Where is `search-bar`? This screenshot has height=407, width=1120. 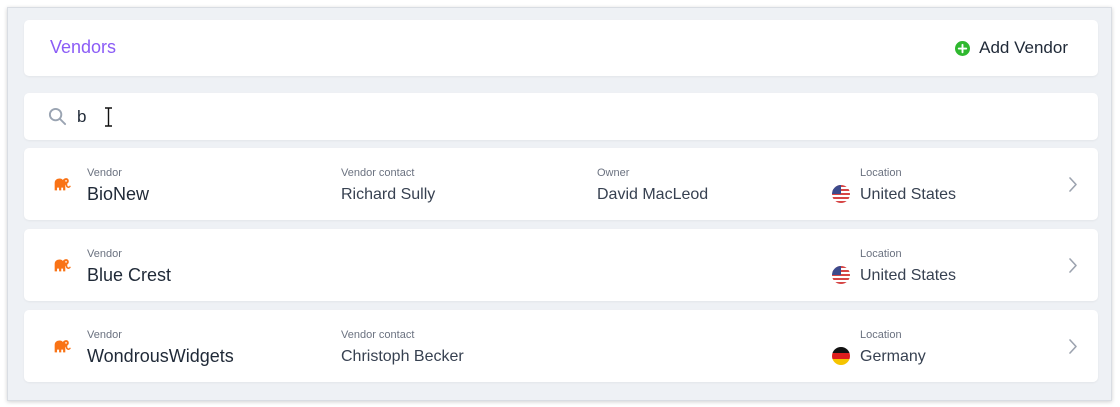 search-bar is located at coordinates (561, 116).